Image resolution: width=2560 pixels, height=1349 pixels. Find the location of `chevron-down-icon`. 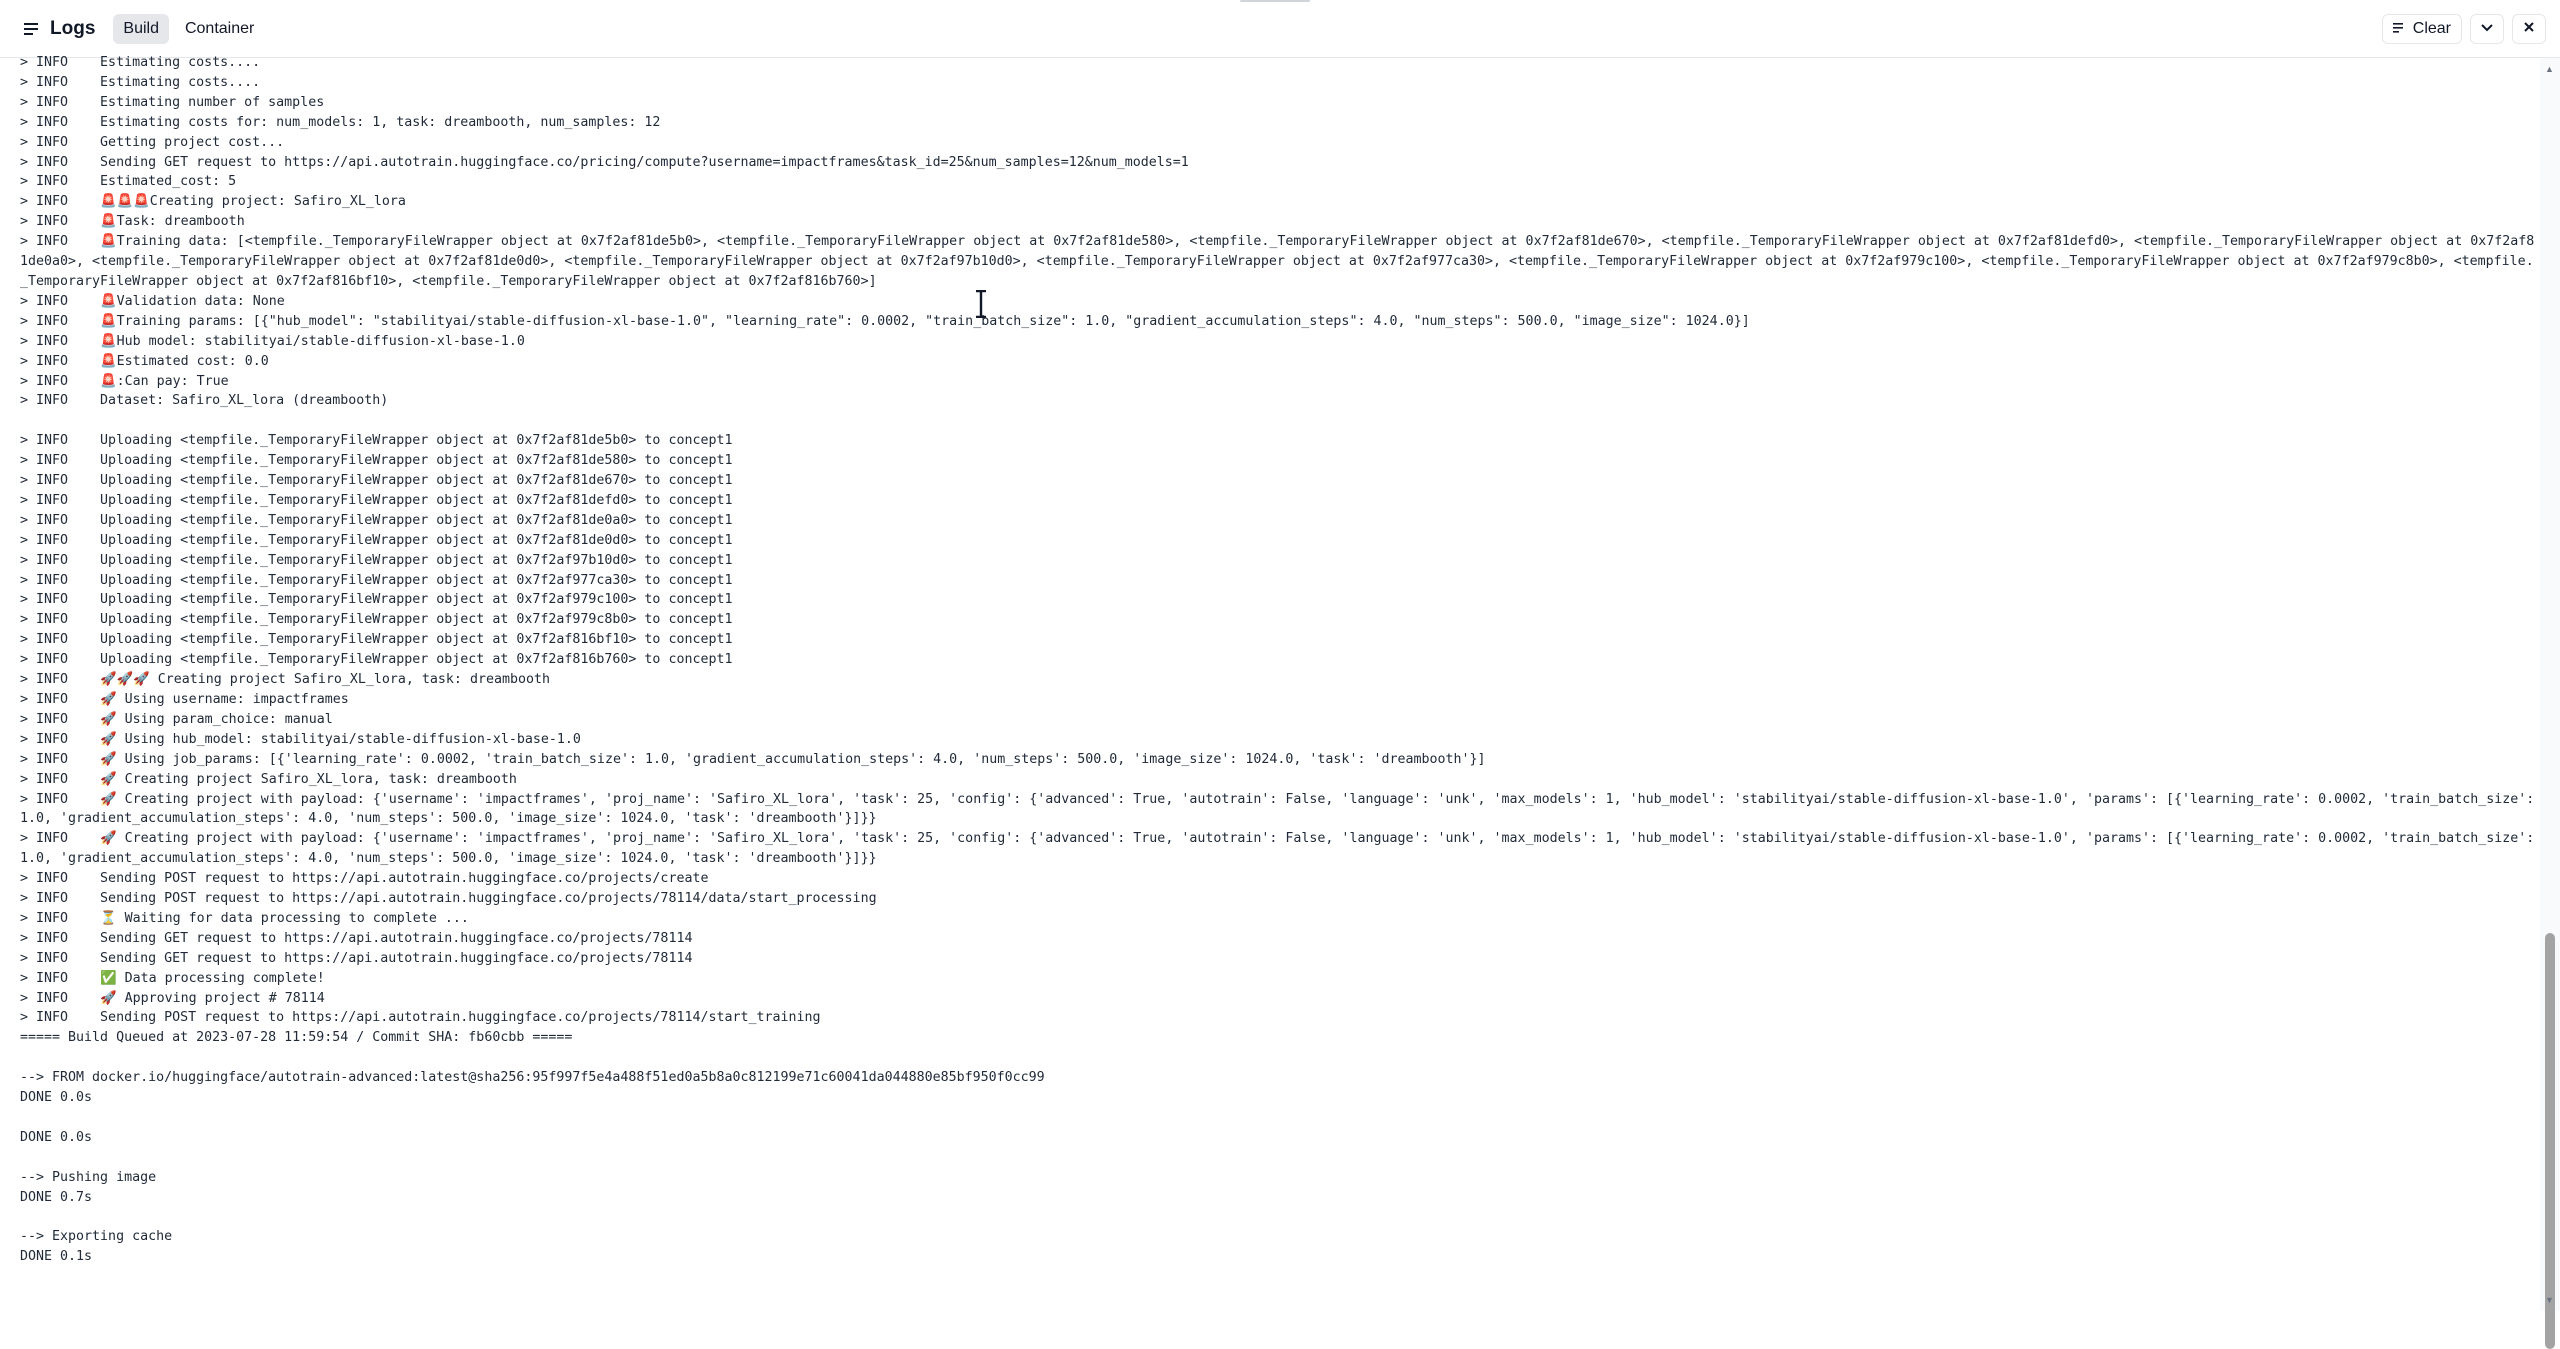

chevron-down-icon is located at coordinates (2487, 29).